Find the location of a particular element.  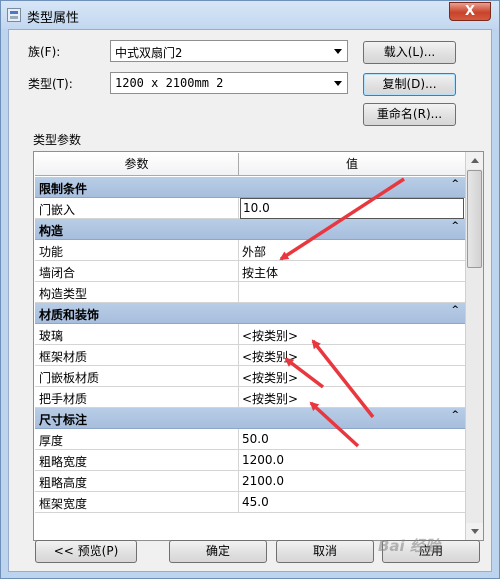

column-header-value: 值 is located at coordinates (352, 164).